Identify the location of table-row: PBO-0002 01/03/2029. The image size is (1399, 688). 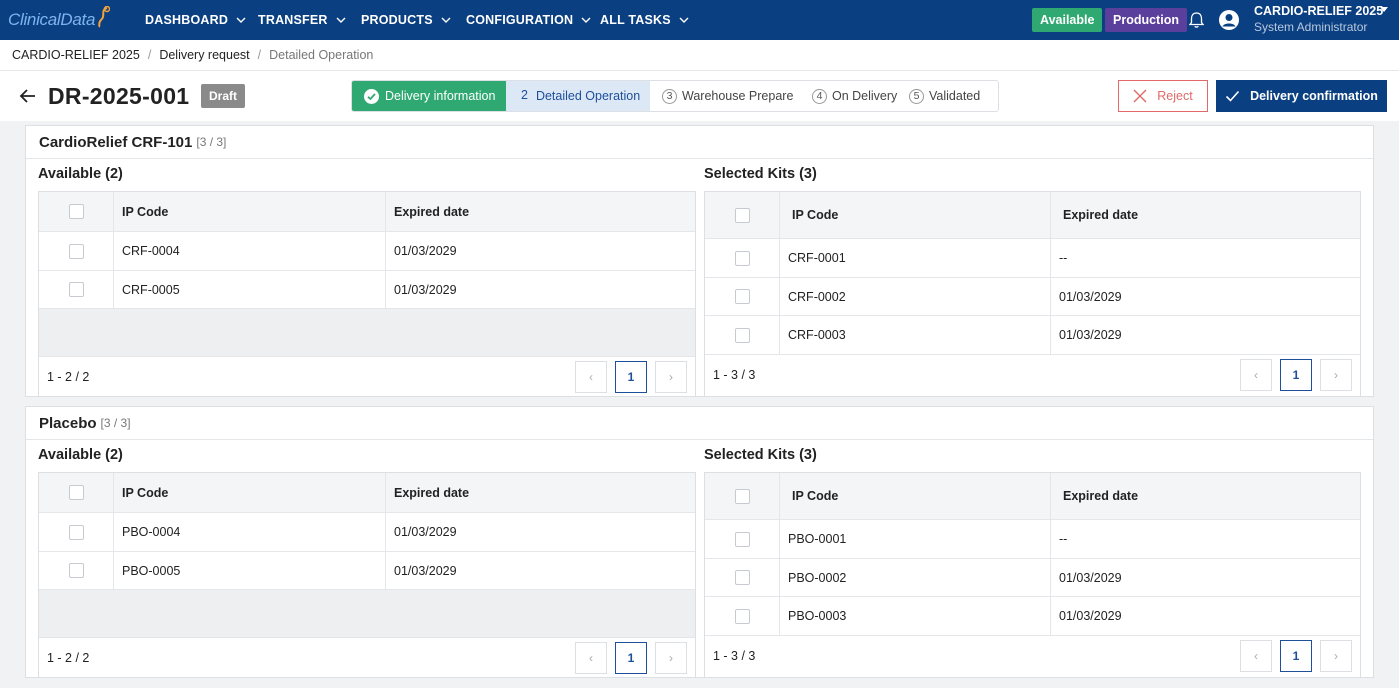
(1032, 578).